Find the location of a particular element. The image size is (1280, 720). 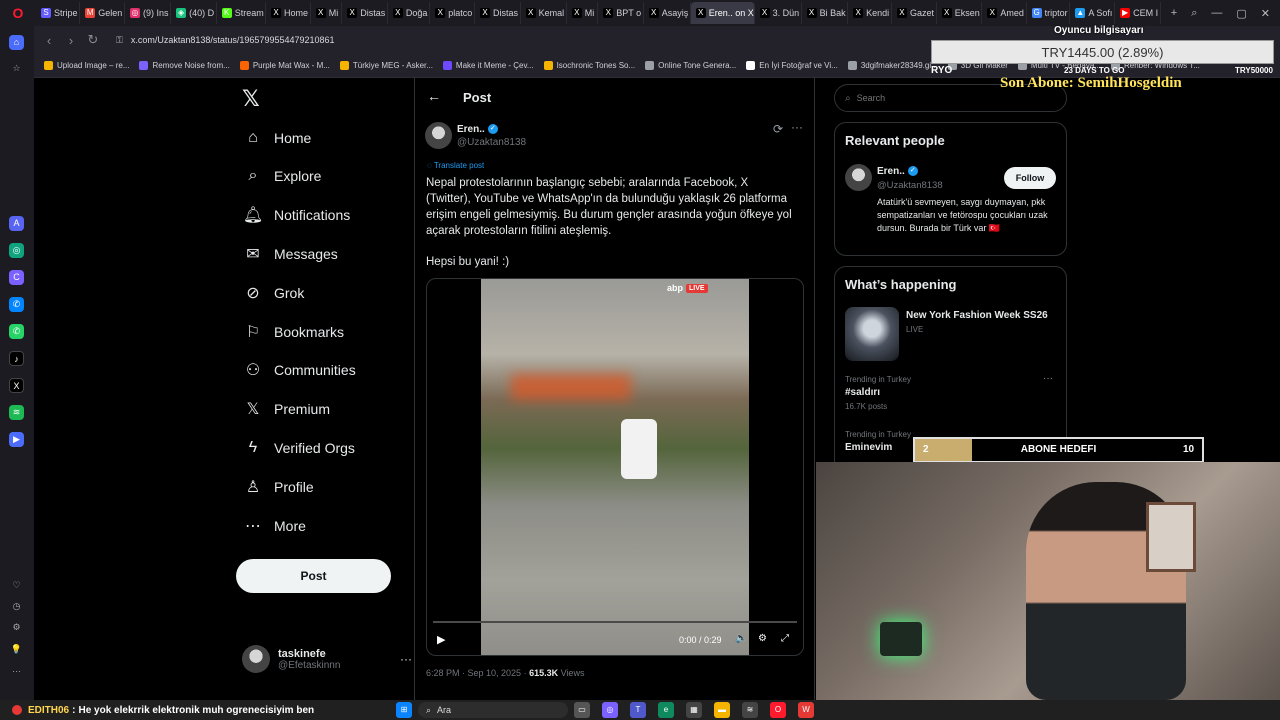

close-window-icon: ✕ is located at coordinates (1265, 13).